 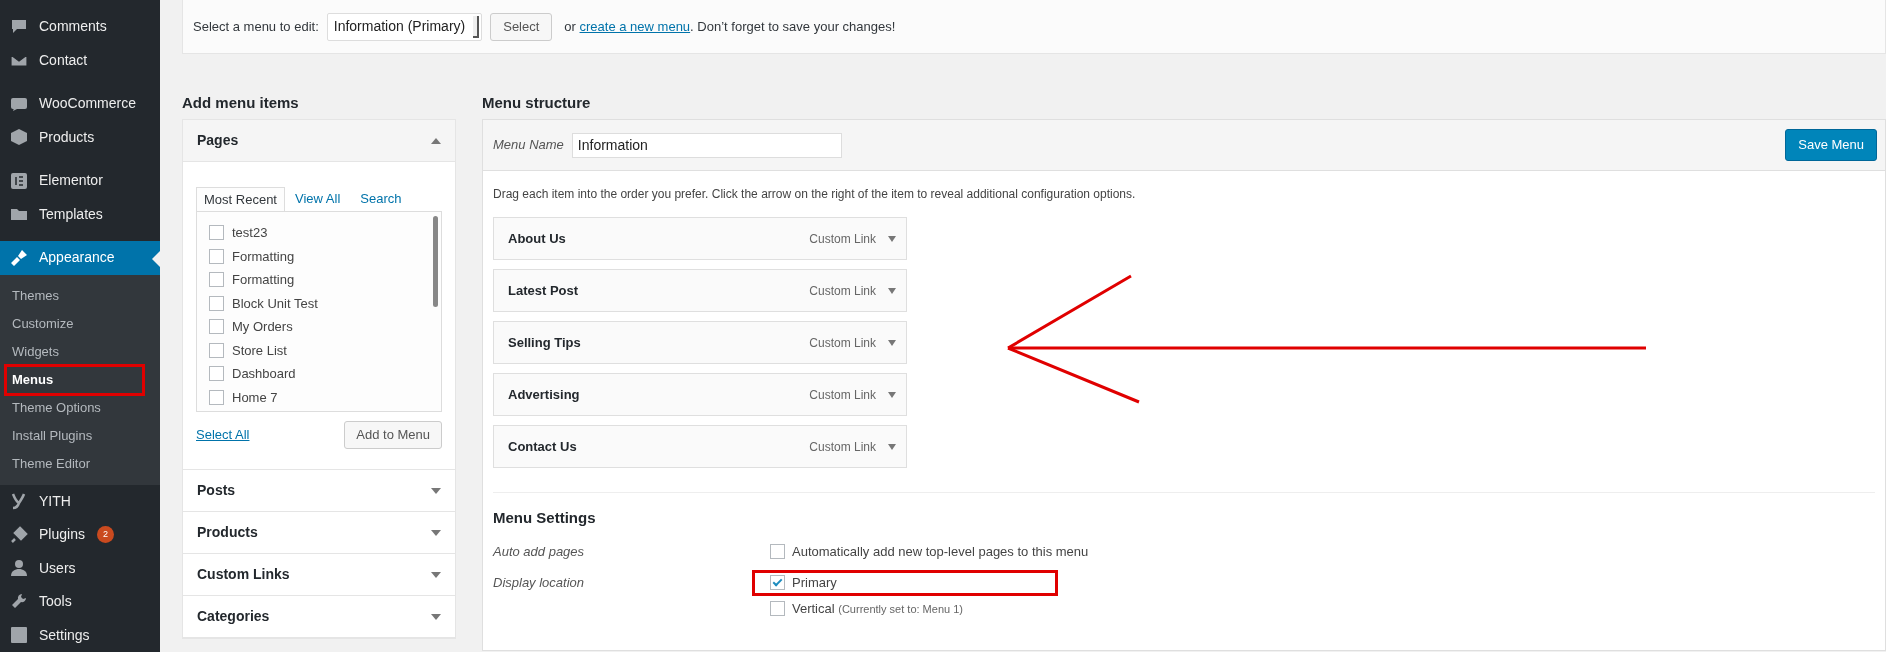 I want to click on checkbox-label: Dashboard, so click(x=264, y=374).